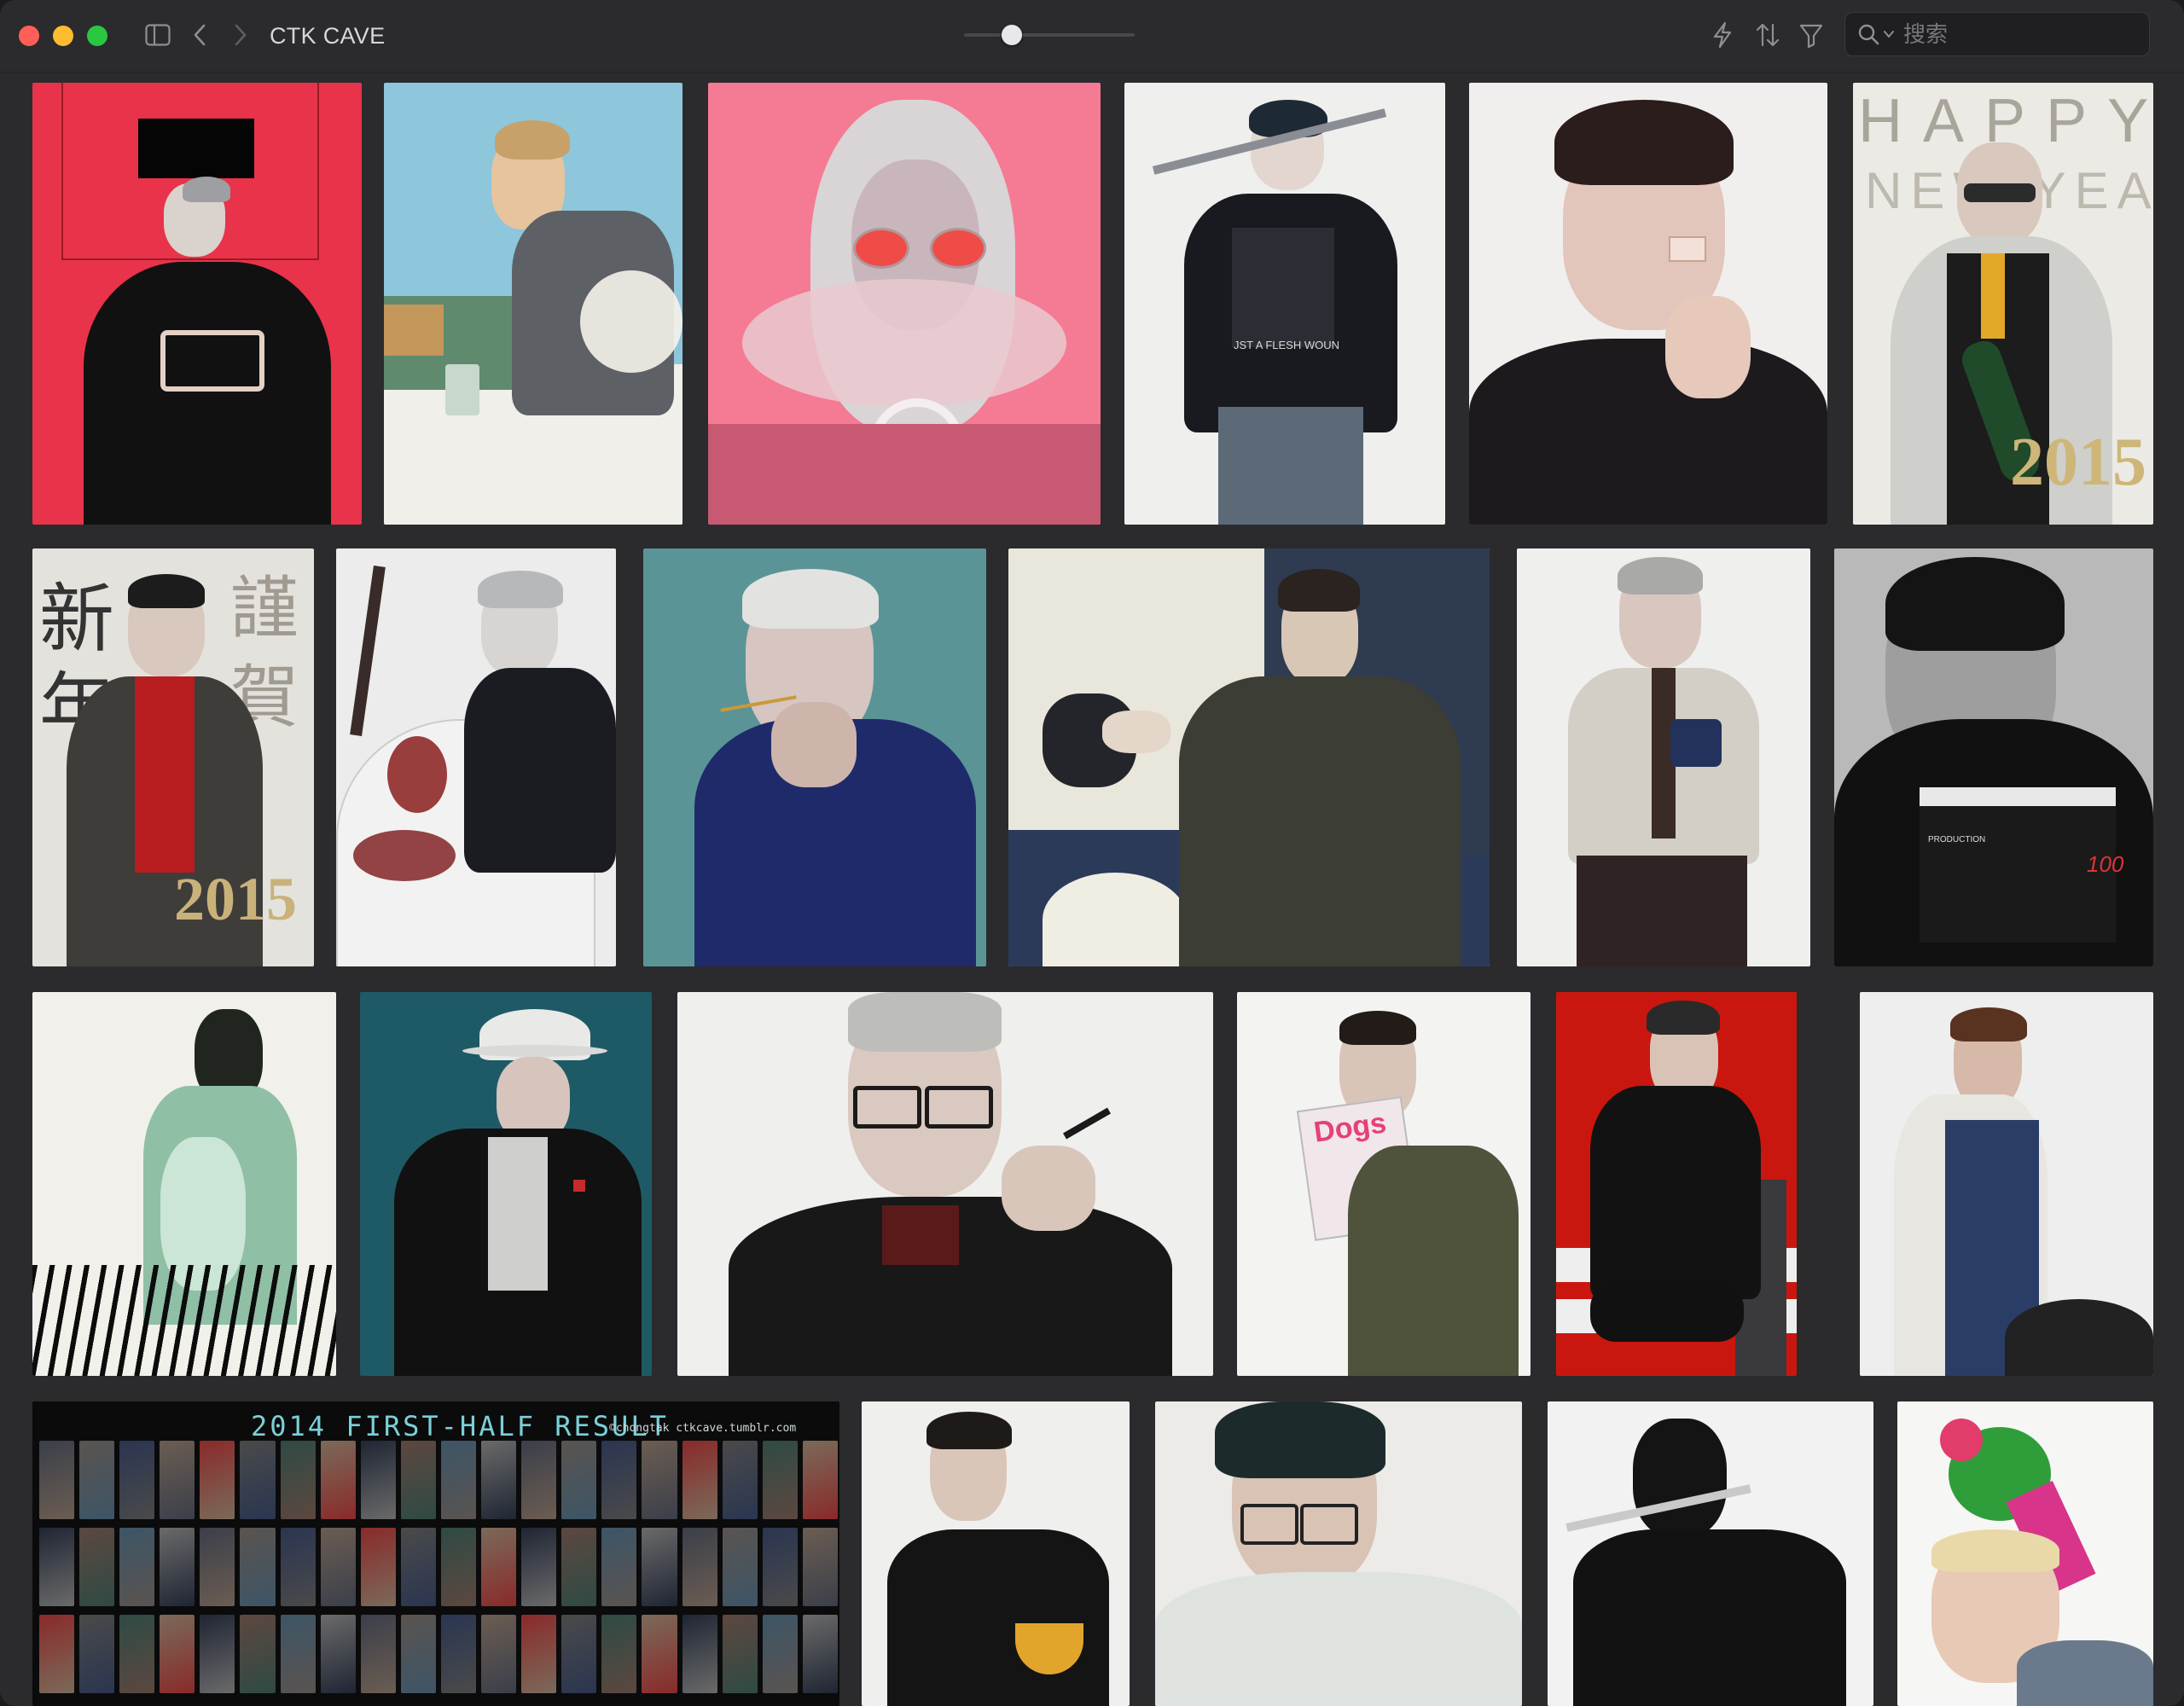  I want to click on maximize-window-button, so click(97, 36).